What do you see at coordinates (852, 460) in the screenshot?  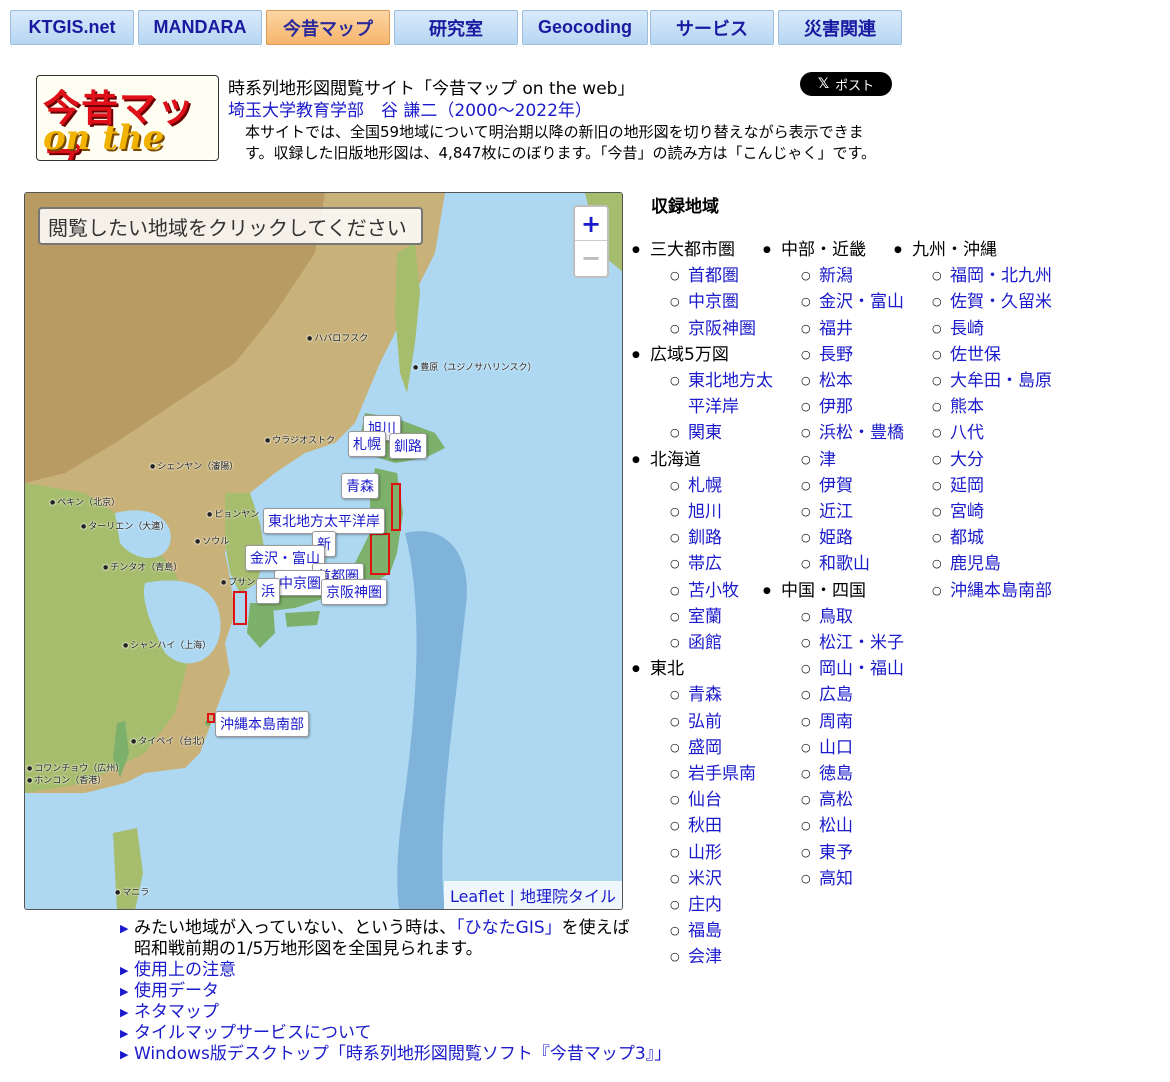 I see `region-link: 津` at bounding box center [852, 460].